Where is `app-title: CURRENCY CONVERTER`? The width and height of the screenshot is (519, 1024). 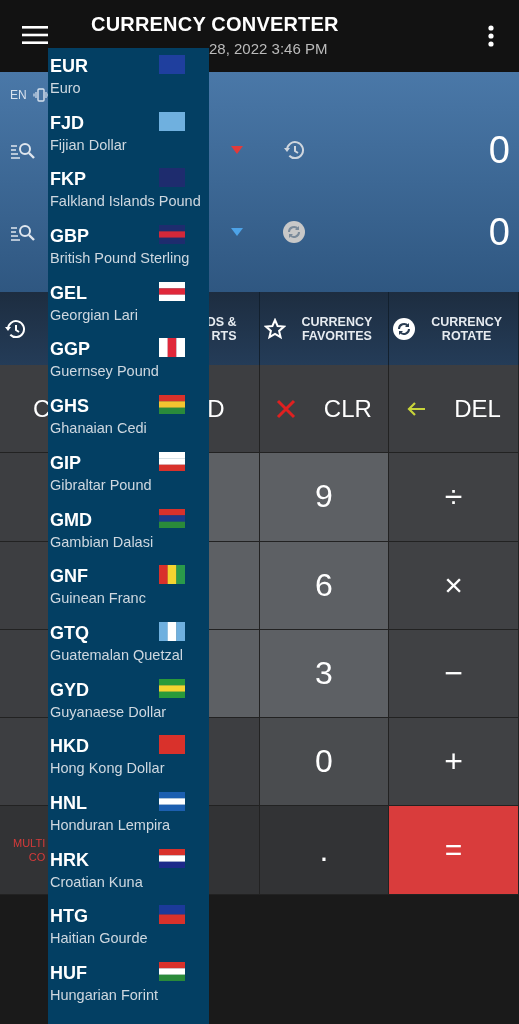 app-title: CURRENCY CONVERTER is located at coordinates (215, 24).